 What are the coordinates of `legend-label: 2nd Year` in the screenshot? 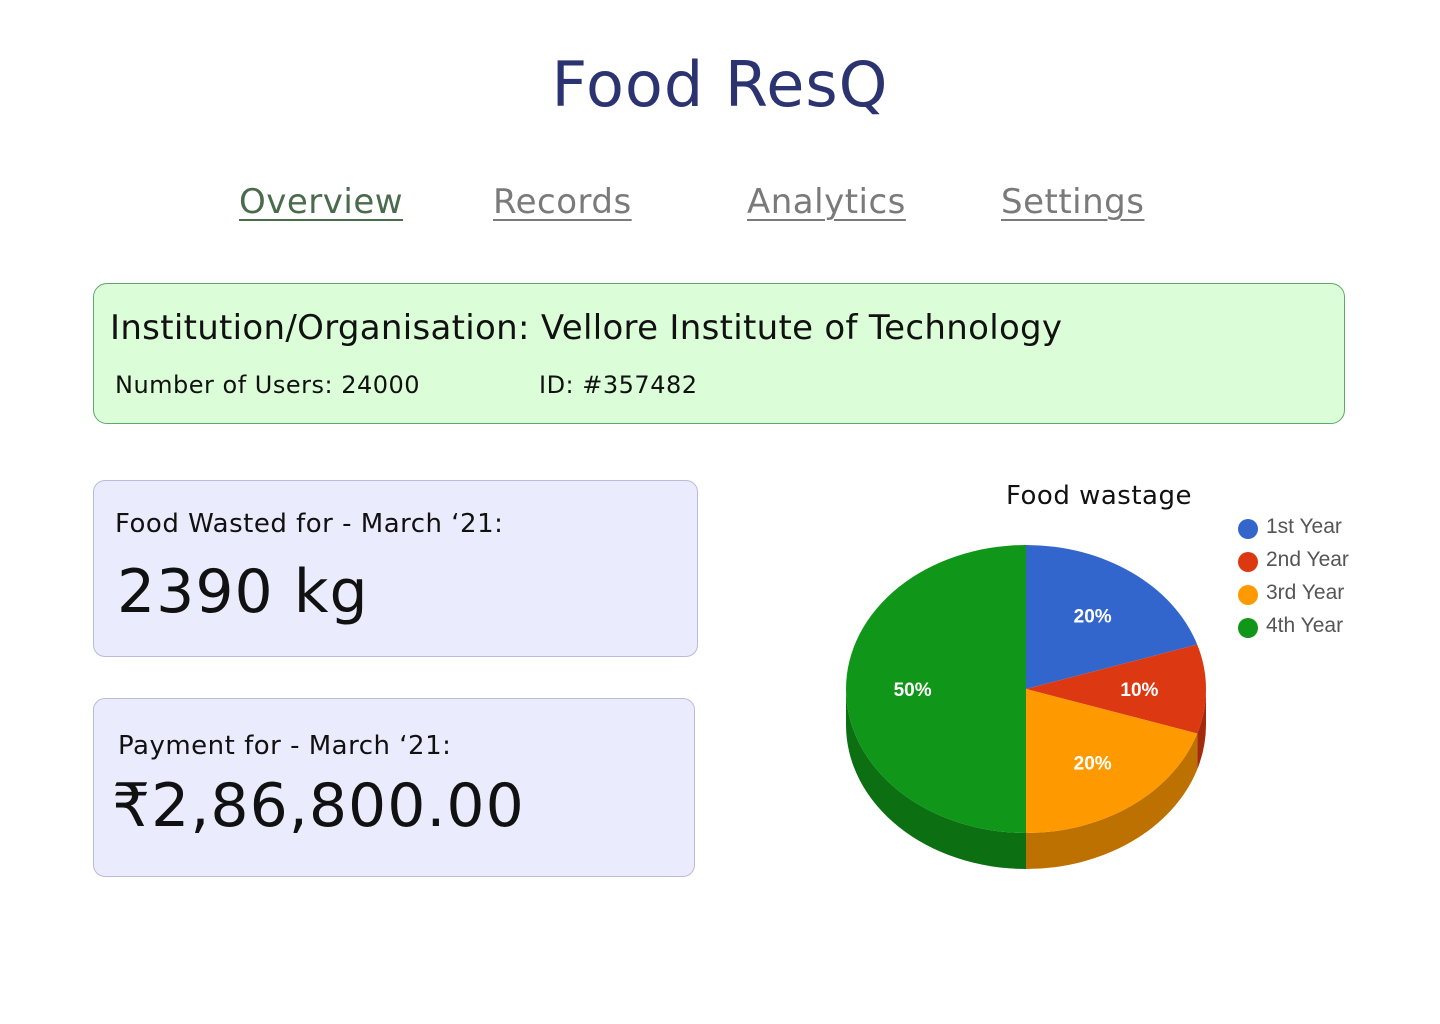 It's located at (1307, 559).